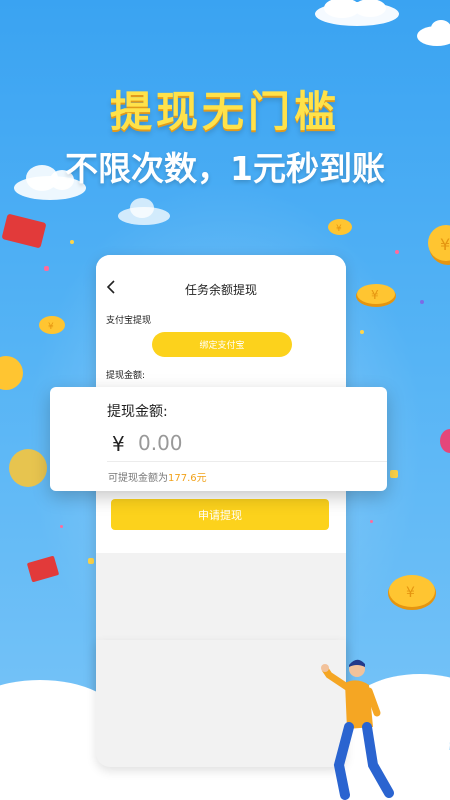 The width and height of the screenshot is (450, 800). I want to click on phone-screen-lower, so click(221, 703).